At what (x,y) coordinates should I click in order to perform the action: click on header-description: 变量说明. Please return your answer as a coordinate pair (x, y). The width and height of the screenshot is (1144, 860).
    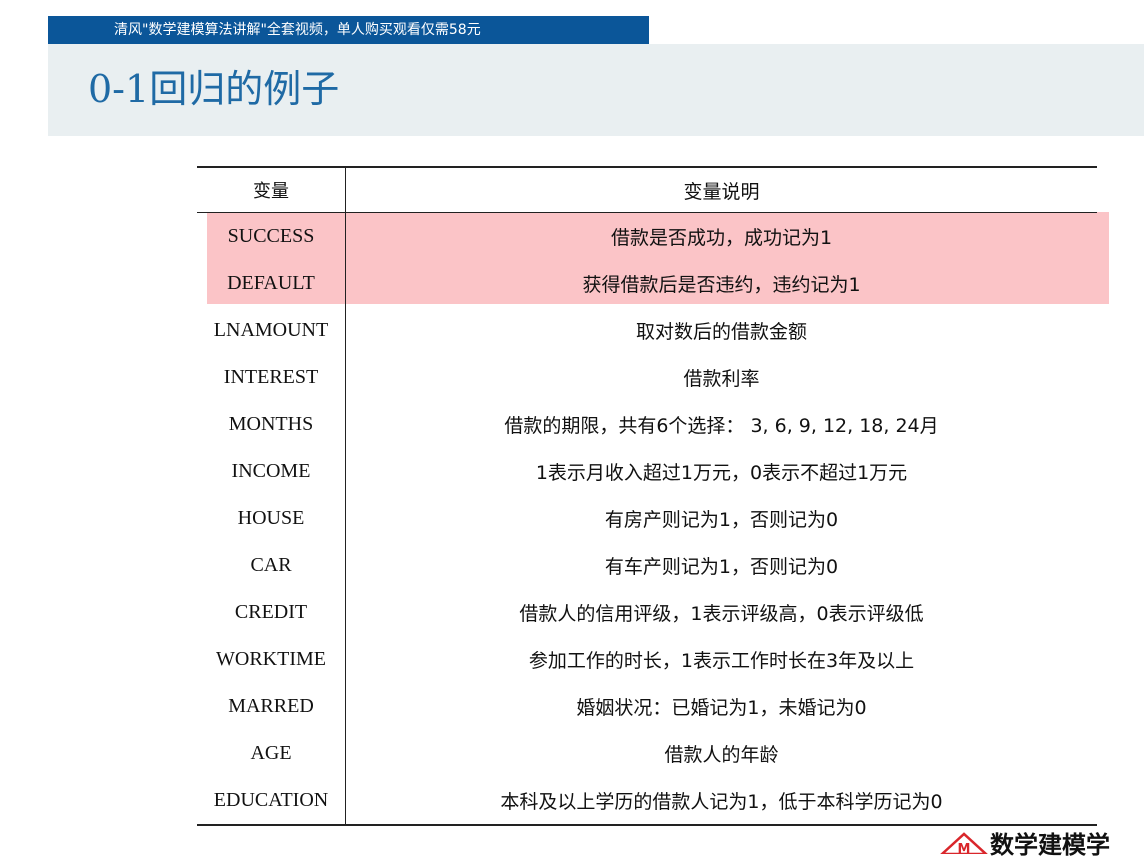
    Looking at the image, I should click on (721, 190).